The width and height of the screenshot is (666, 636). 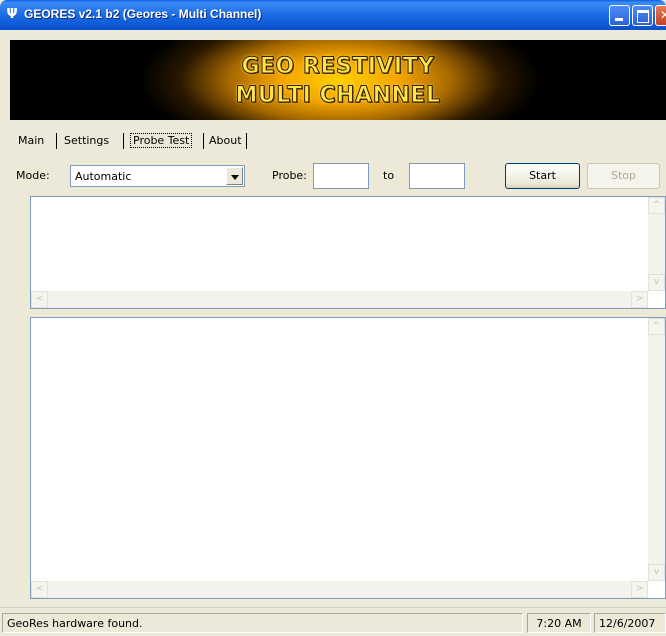 I want to click on tab-main: Main, so click(x=31, y=141).